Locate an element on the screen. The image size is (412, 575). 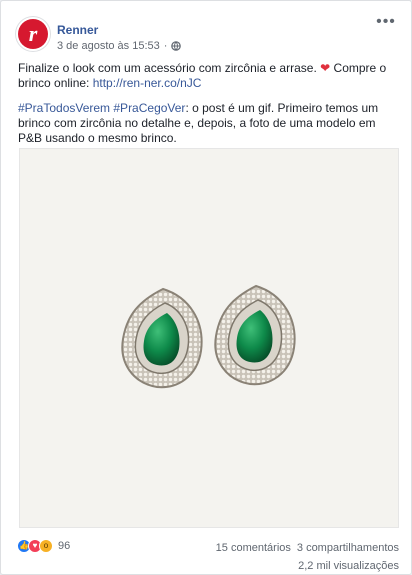
avatar: r is located at coordinates (33, 34).